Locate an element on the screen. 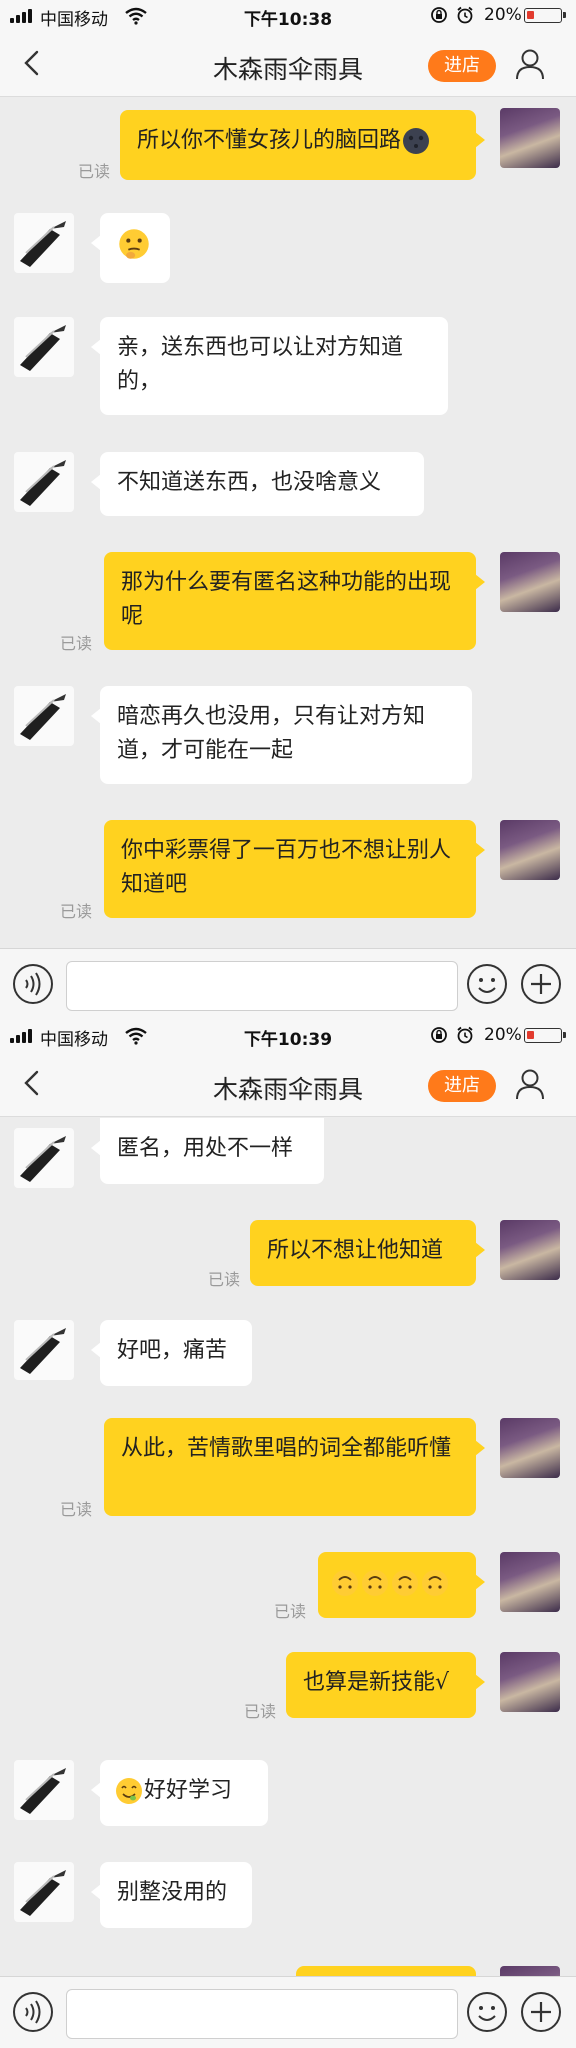 This screenshot has width=576, height=2048. message-row: 亲，送东西也可以让对方知道的， is located at coordinates (288, 367).